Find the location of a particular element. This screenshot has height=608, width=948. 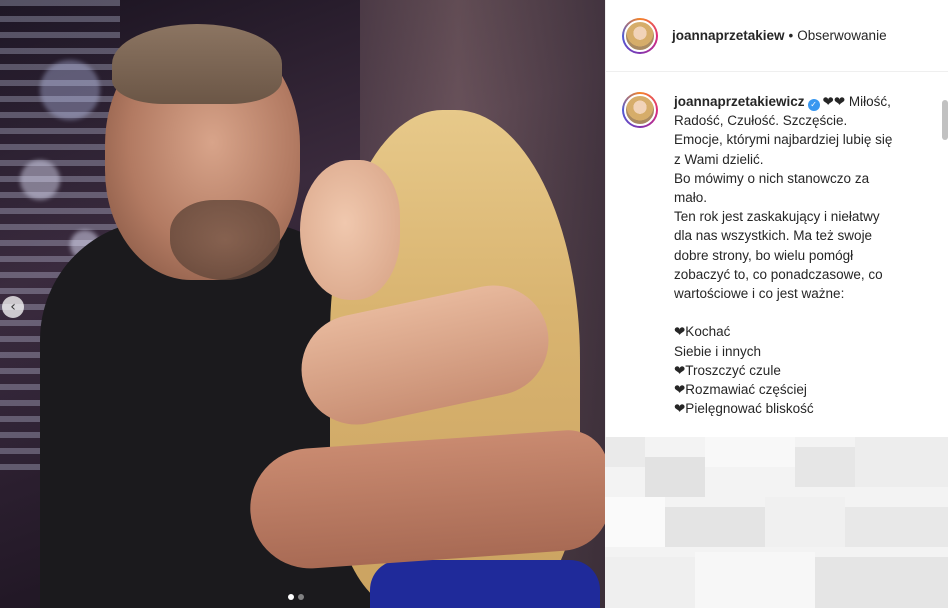

man-arm is located at coordinates (425, 500).